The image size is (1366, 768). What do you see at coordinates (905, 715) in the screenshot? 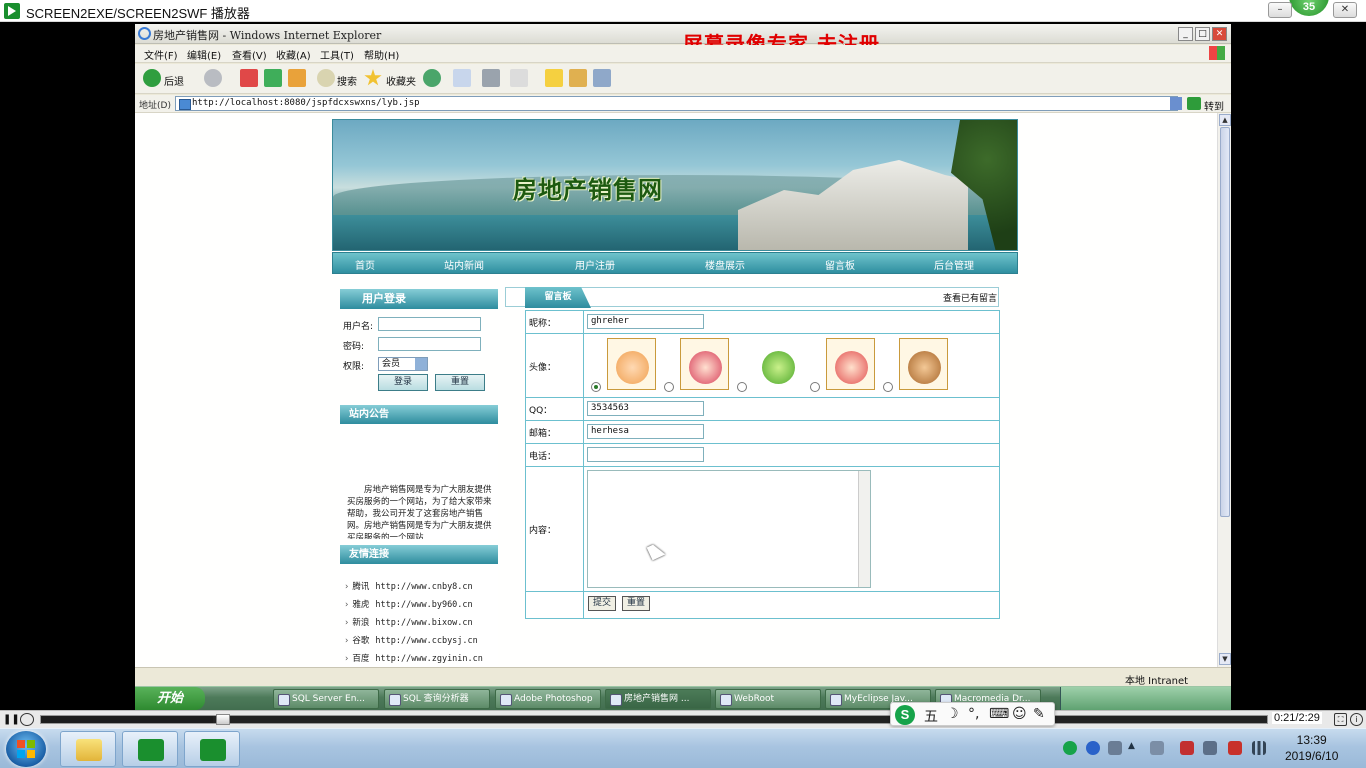
I see `sogou-logo-icon: S` at bounding box center [905, 715].